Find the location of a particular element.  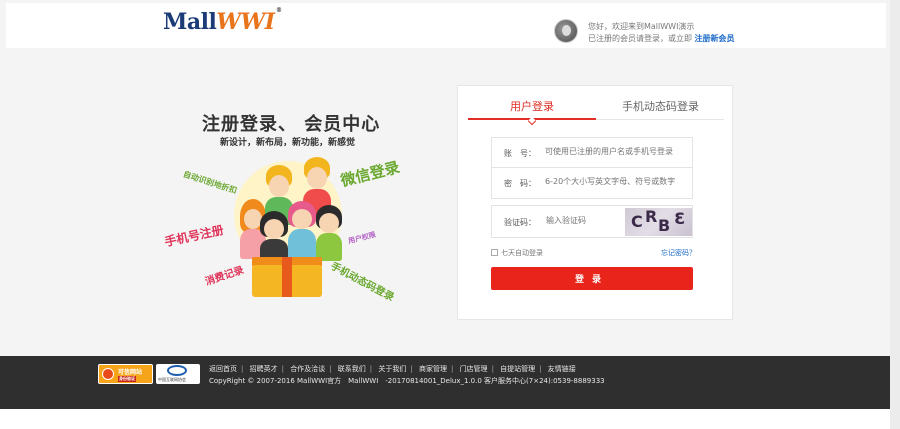

person-body is located at coordinates (302, 244).